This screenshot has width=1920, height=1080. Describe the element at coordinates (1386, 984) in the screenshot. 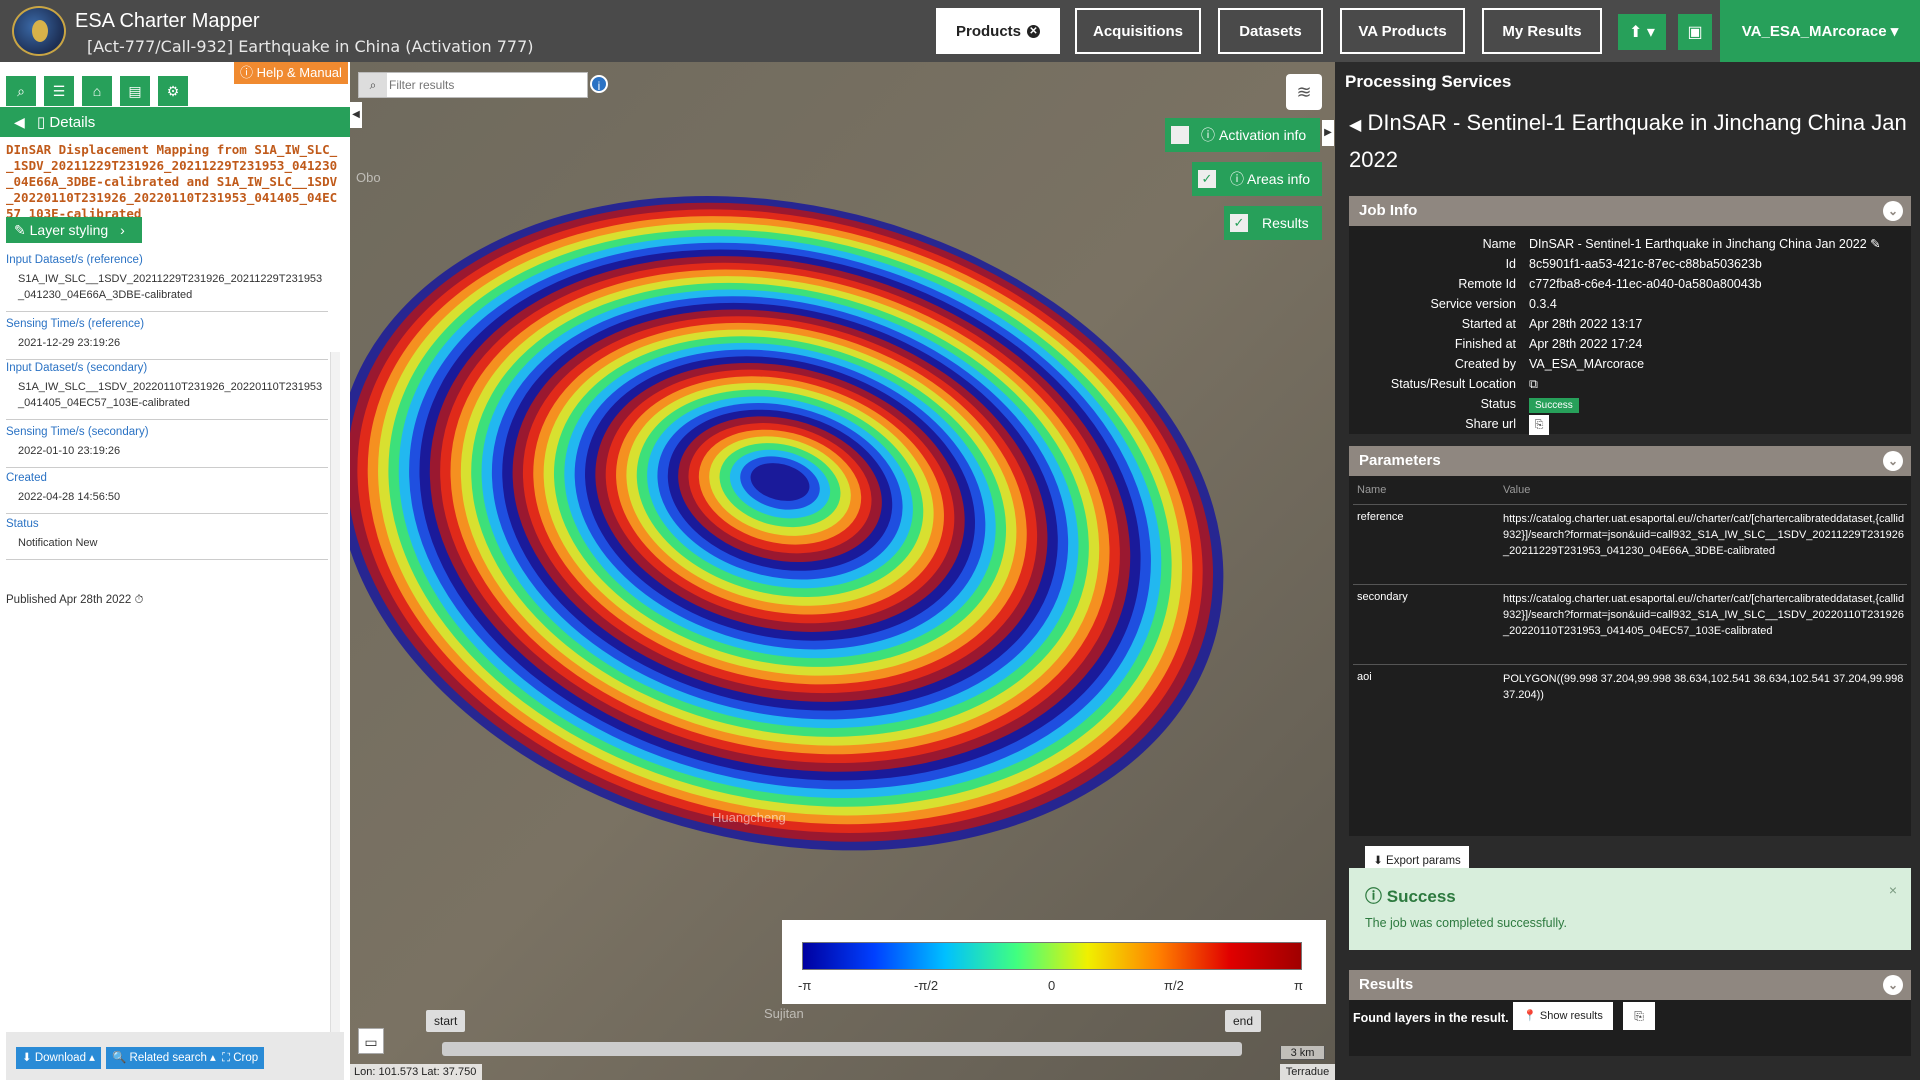

I see `results-heading: Results` at that location.